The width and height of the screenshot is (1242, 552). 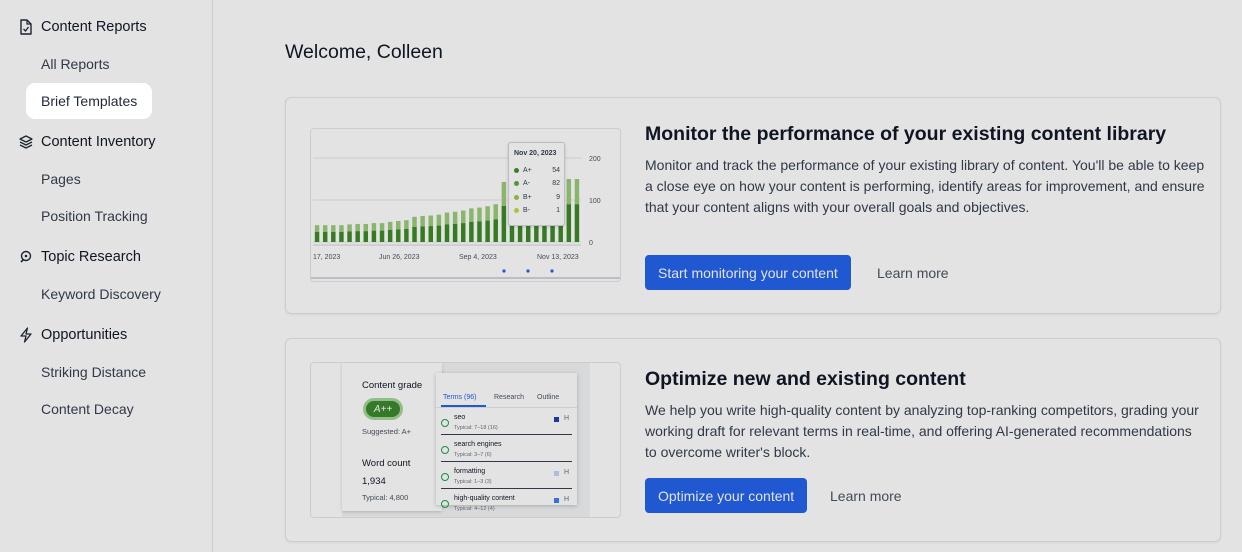 What do you see at coordinates (89, 101) in the screenshot?
I see `sidebar-item-brief-templates: Brief Templates` at bounding box center [89, 101].